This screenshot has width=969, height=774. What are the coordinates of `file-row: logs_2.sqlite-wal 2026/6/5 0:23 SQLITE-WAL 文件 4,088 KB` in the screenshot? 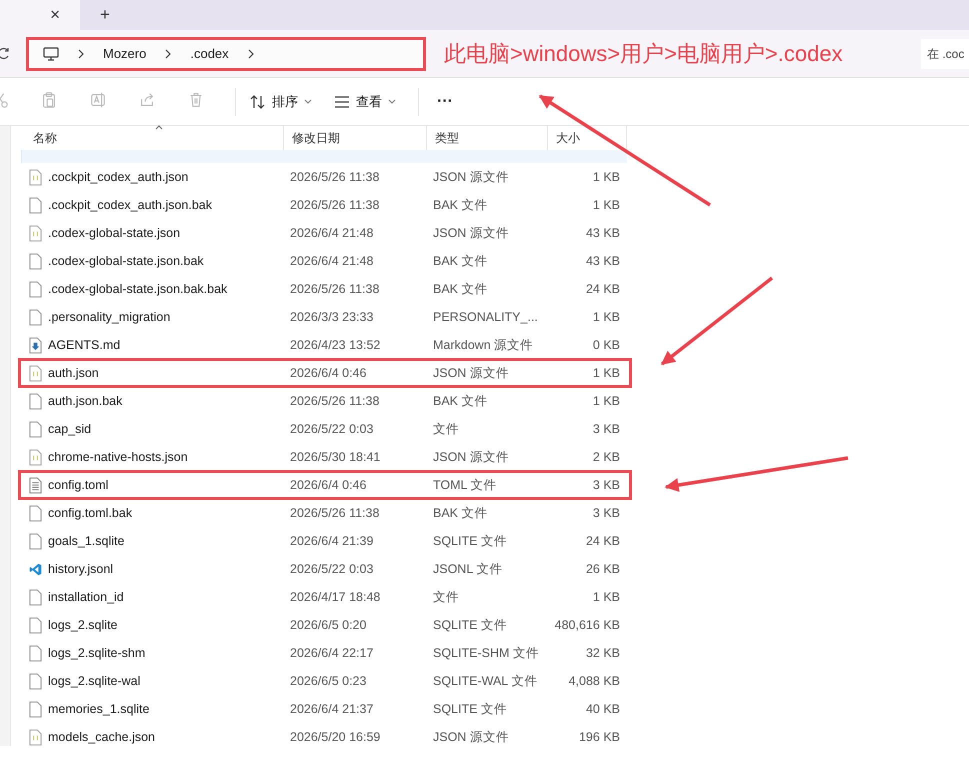 It's located at (324, 681).